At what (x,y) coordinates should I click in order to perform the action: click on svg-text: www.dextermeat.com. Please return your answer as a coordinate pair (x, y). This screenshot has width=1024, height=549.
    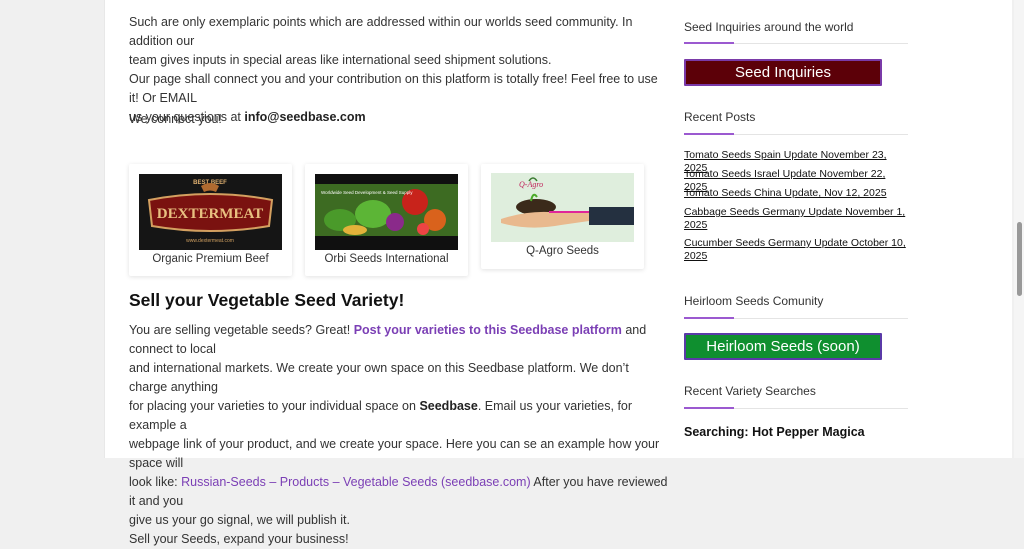
    Looking at the image, I should click on (210, 241).